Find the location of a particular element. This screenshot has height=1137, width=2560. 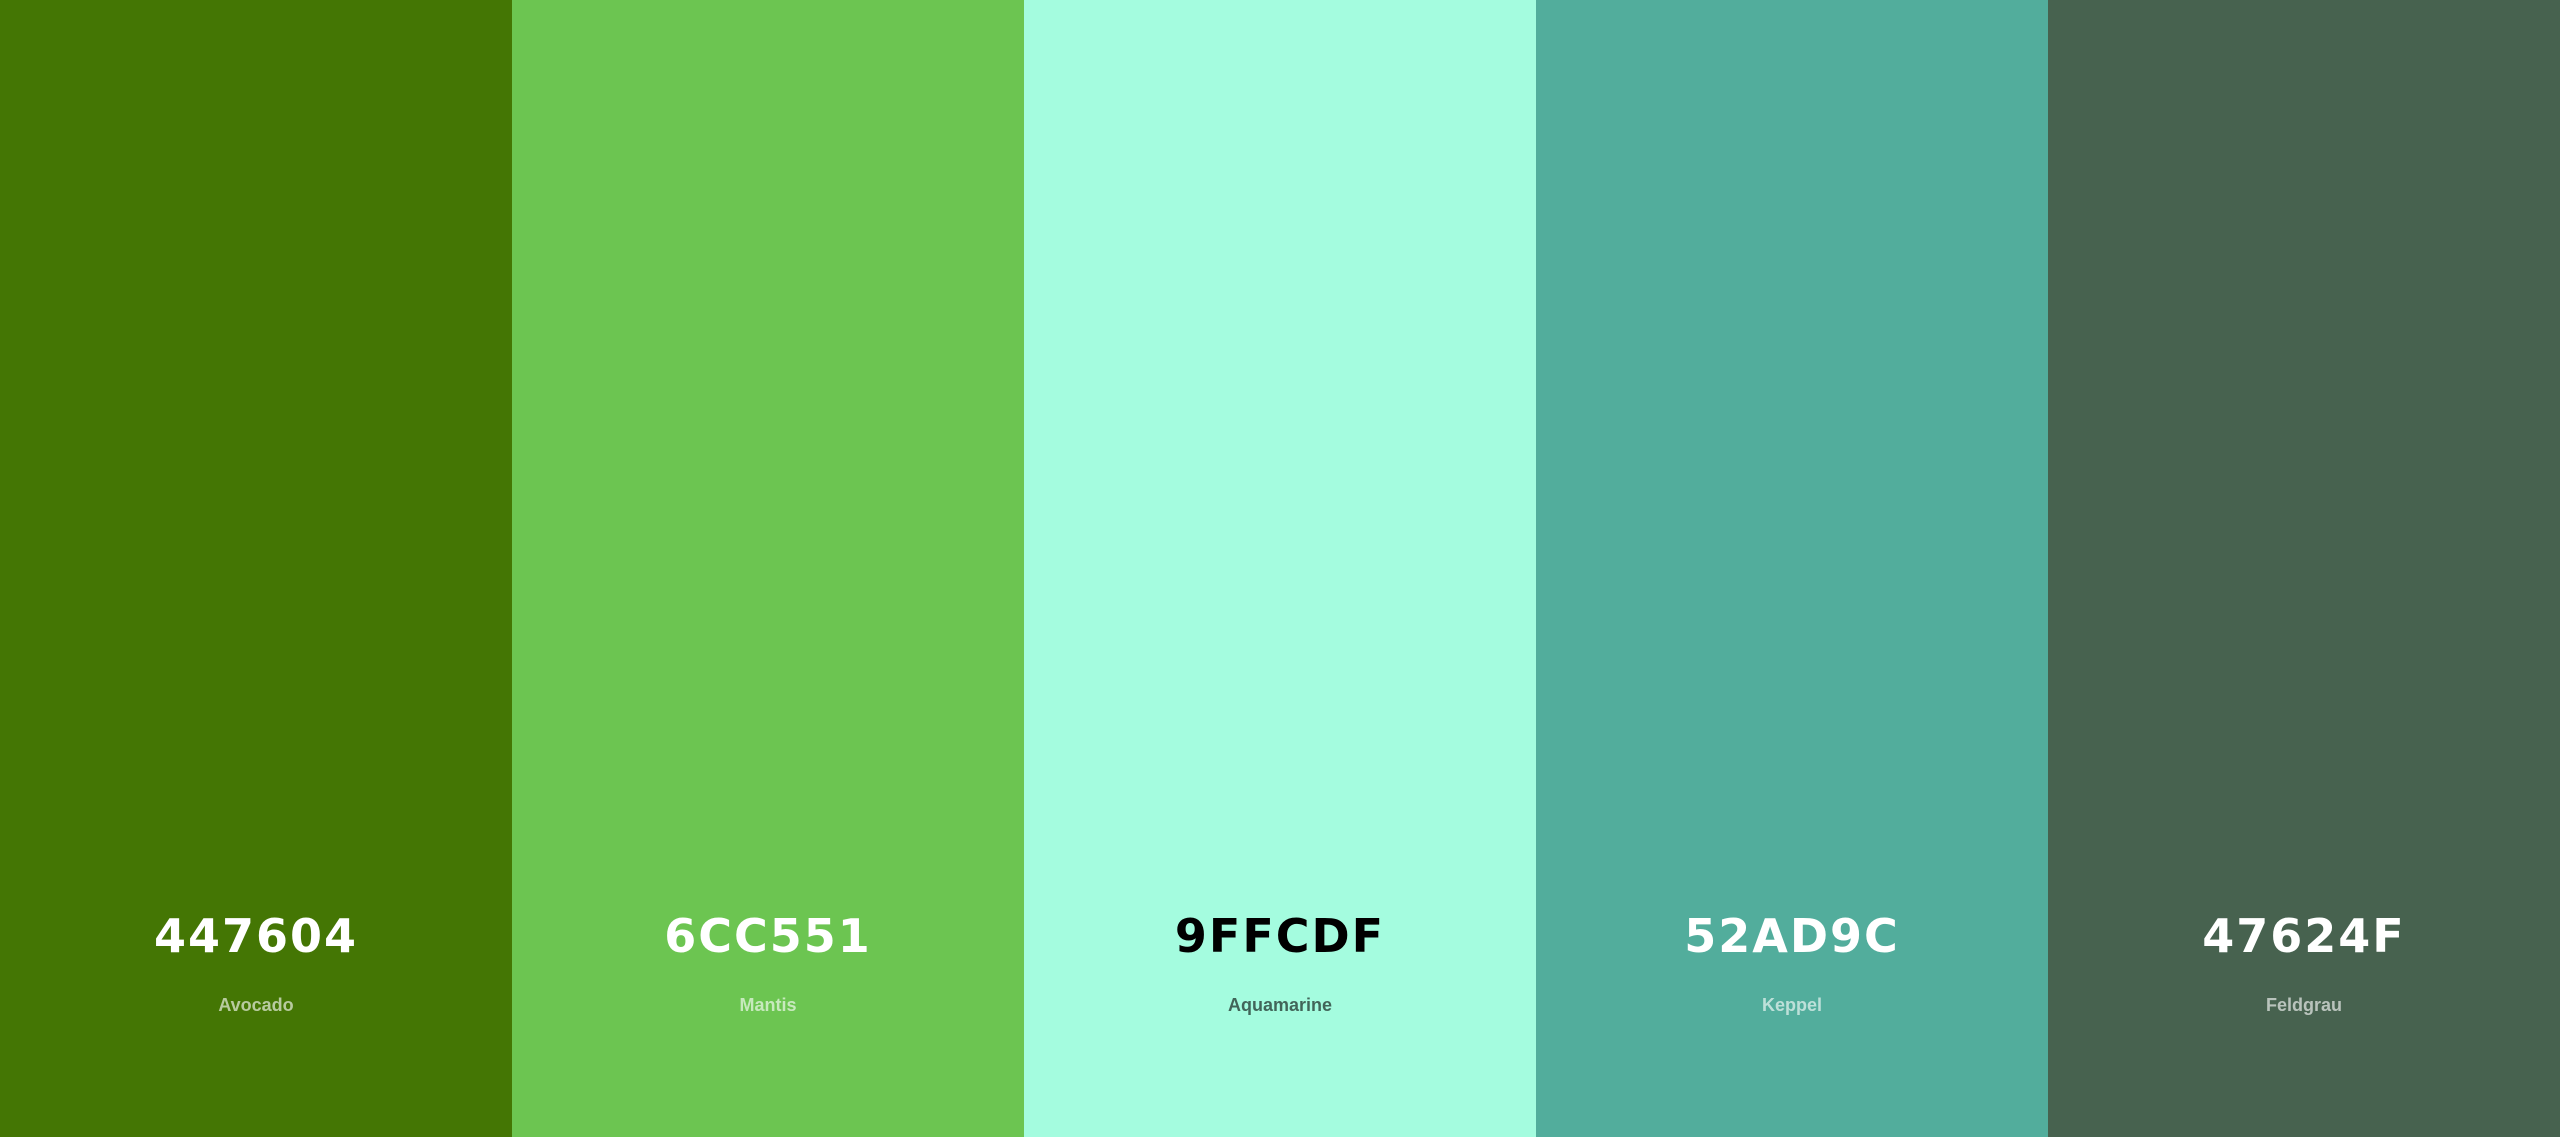

swatch-hex-code: 447604 is located at coordinates (256, 936).